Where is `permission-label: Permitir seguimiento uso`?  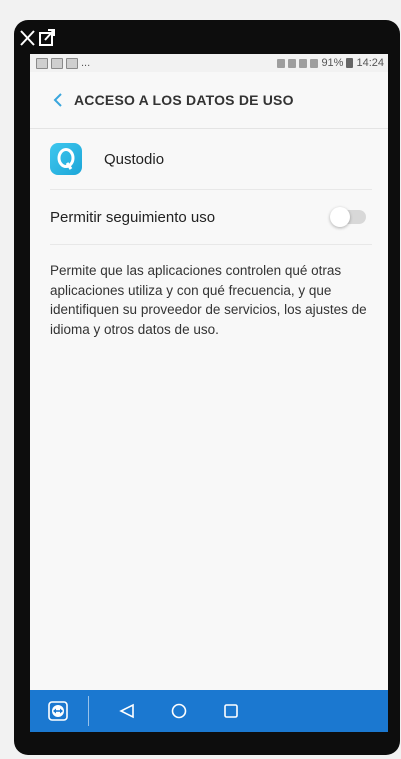
permission-label: Permitir seguimiento uso is located at coordinates (133, 217).